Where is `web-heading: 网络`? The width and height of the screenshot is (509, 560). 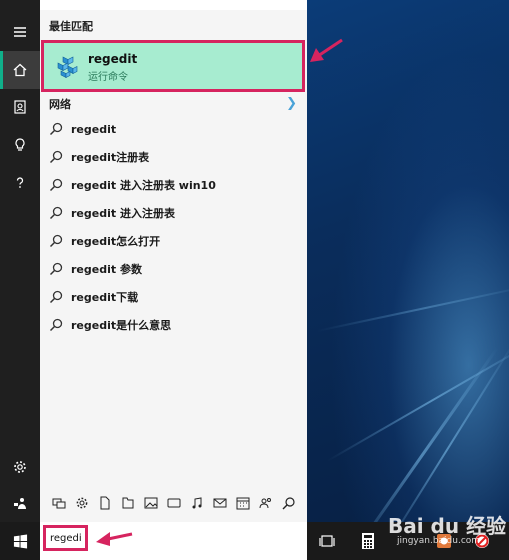
web-heading: 网络 is located at coordinates (60, 104).